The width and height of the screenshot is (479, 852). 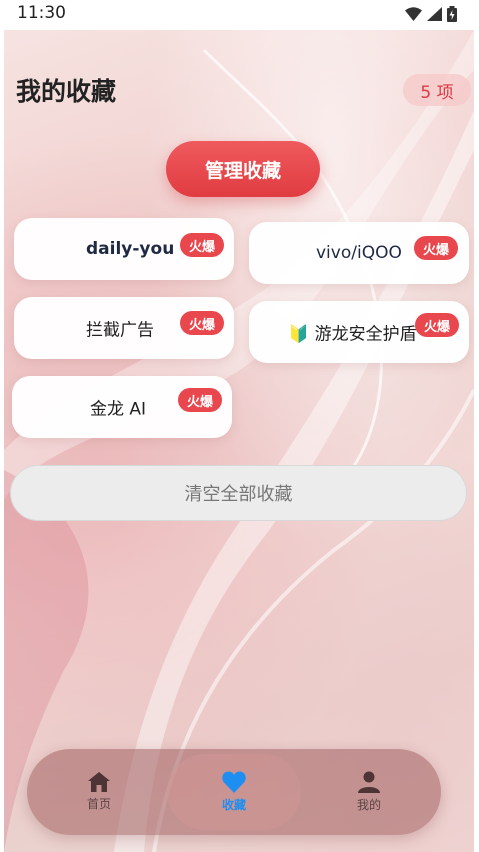 What do you see at coordinates (413, 14) in the screenshot?
I see `wifi-icon` at bounding box center [413, 14].